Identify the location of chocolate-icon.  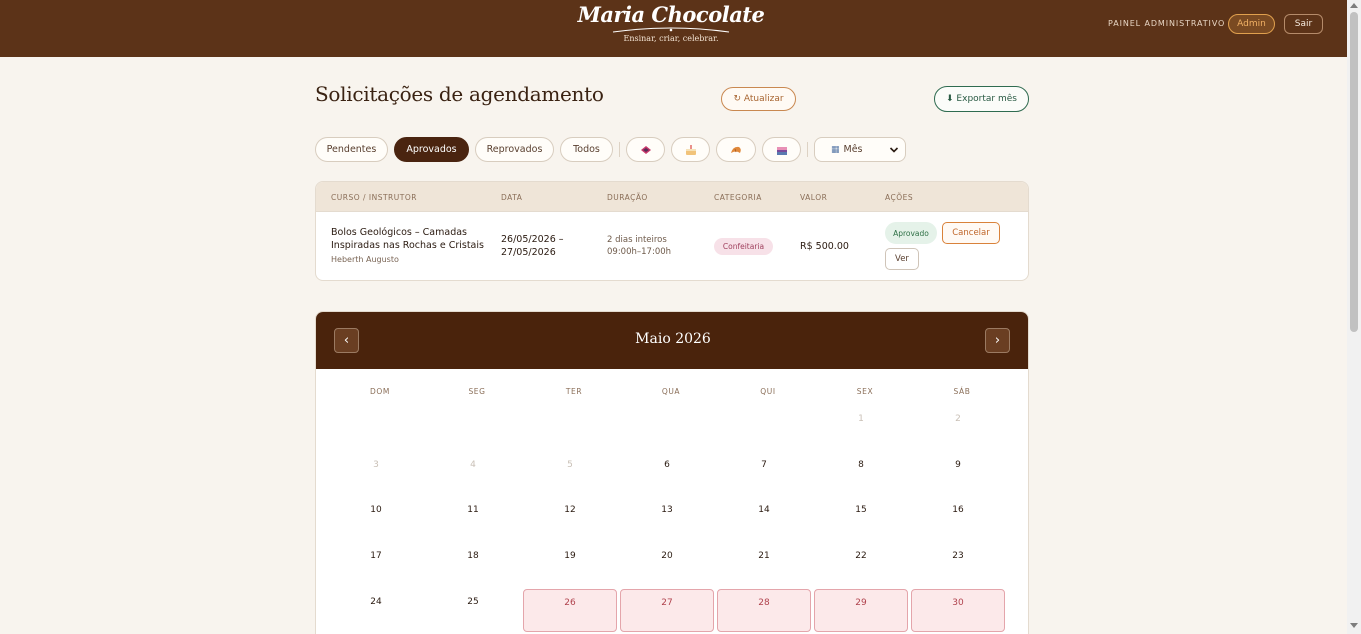
(645, 149).